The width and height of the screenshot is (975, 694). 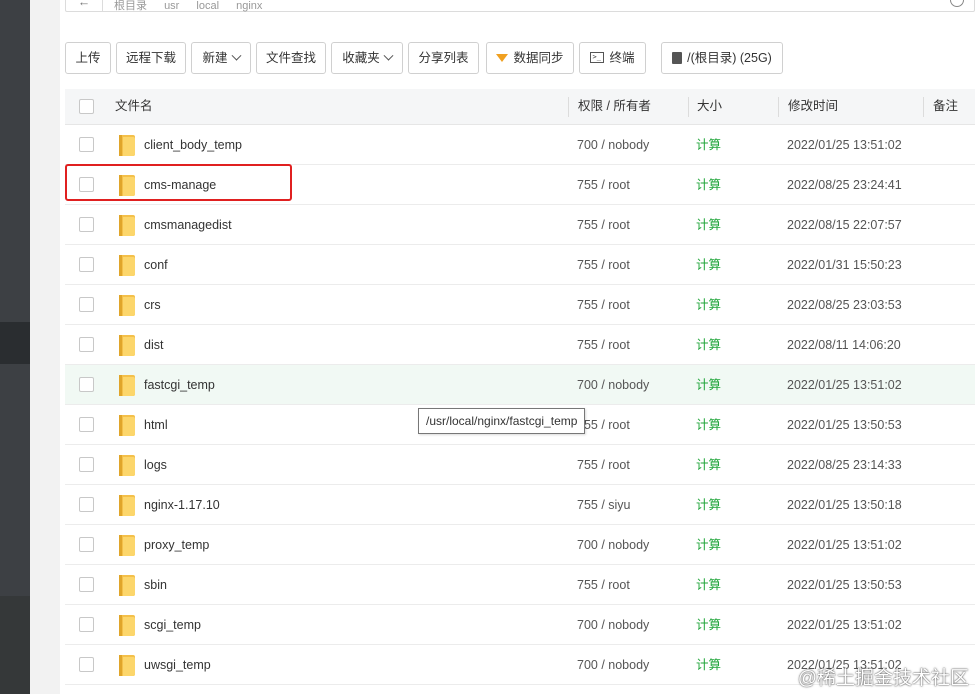 What do you see at coordinates (84, 5) in the screenshot?
I see `back-button: ←` at bounding box center [84, 5].